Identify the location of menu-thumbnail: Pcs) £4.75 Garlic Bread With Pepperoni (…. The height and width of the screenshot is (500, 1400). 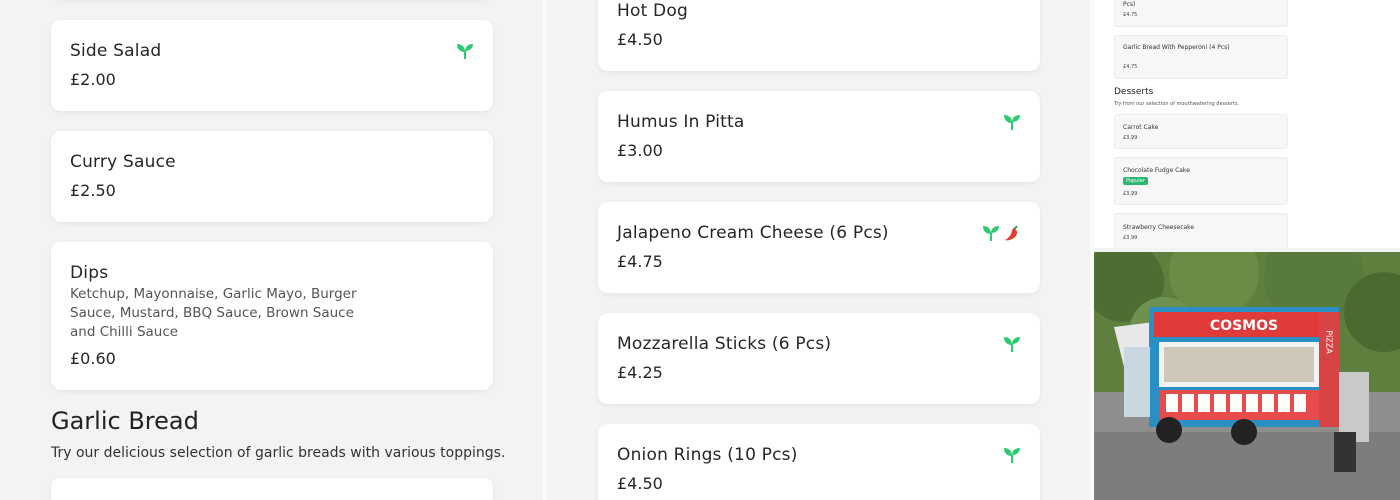
(1247, 124).